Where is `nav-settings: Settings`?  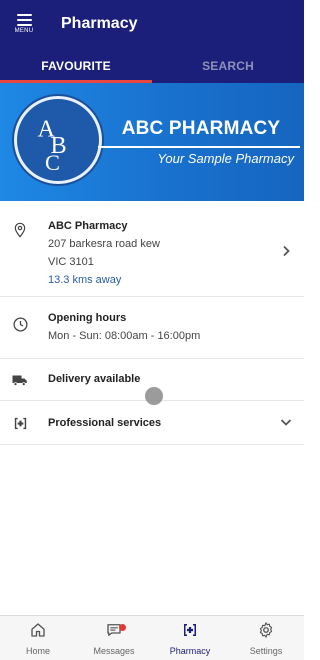
nav-settings: Settings is located at coordinates (266, 638).